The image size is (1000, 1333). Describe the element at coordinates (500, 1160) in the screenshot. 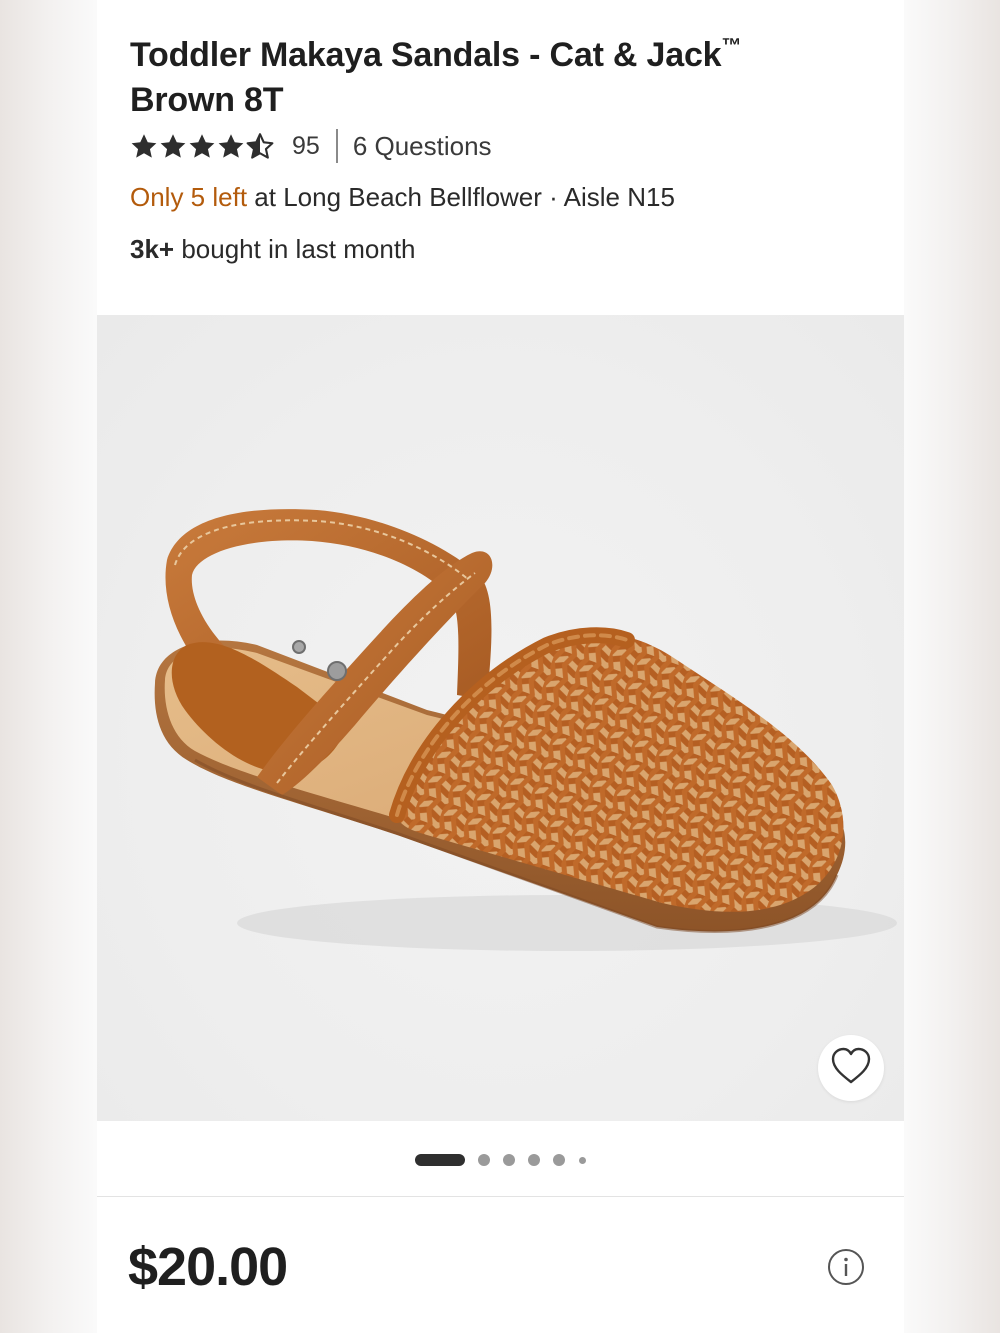

I see `carousel-dots` at that location.